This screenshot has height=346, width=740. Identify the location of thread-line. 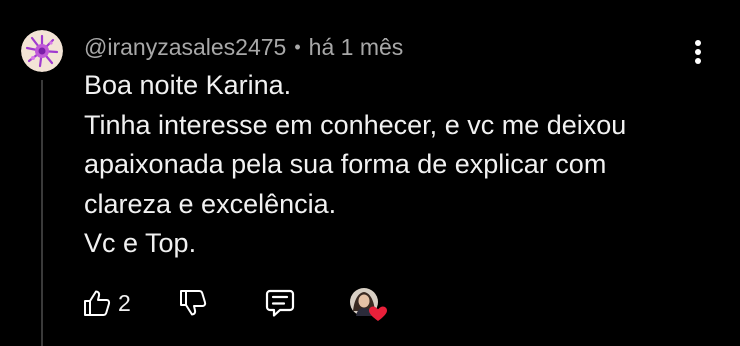
(42, 213).